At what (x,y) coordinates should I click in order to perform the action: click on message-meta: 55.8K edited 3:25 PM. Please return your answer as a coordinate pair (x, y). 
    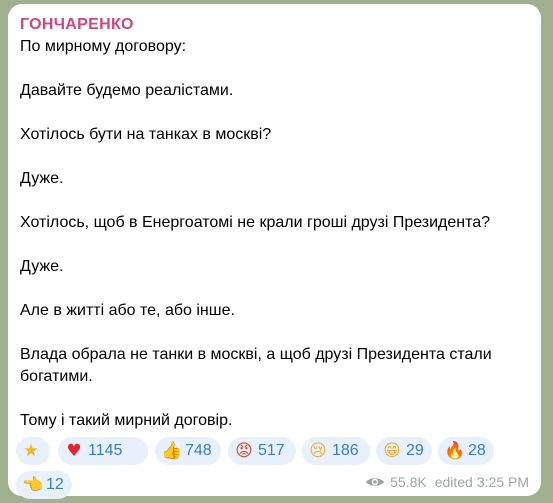
    Looking at the image, I should click on (447, 482).